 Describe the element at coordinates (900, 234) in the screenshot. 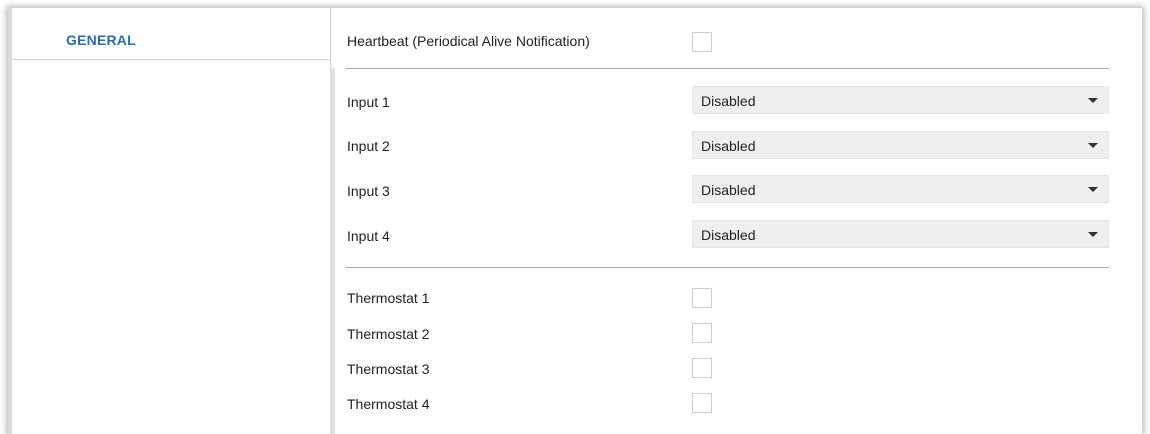

I see `input-4-select: Disabled` at that location.